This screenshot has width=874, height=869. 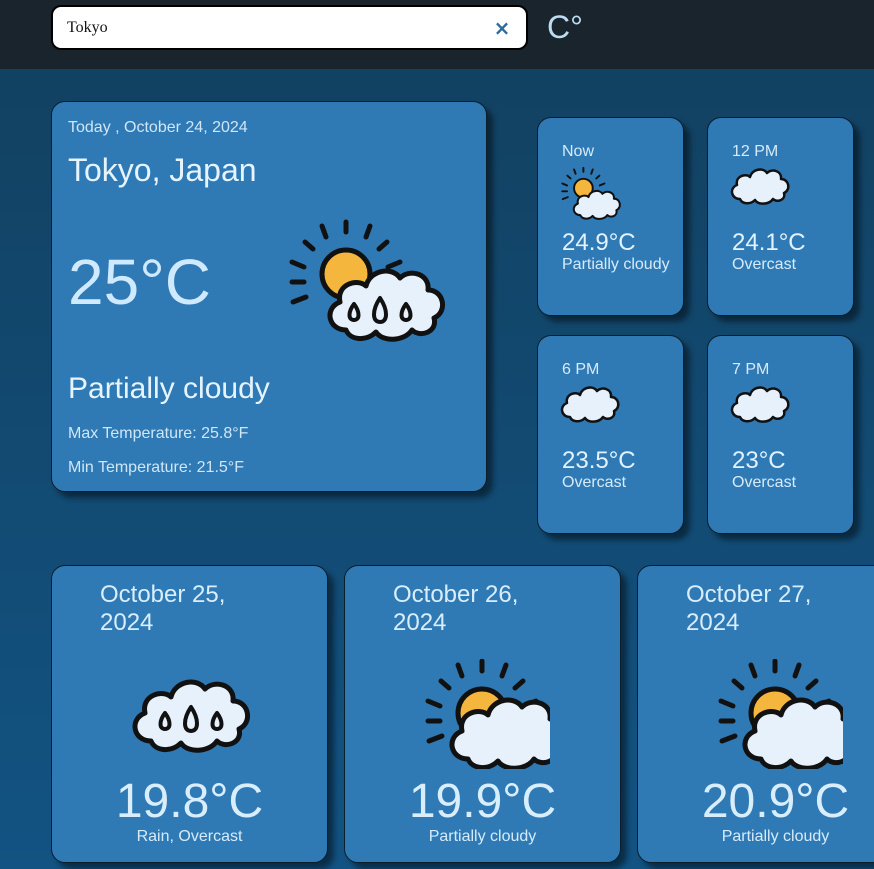 What do you see at coordinates (482, 801) in the screenshot?
I see `day-temperature: 19.9°C` at bounding box center [482, 801].